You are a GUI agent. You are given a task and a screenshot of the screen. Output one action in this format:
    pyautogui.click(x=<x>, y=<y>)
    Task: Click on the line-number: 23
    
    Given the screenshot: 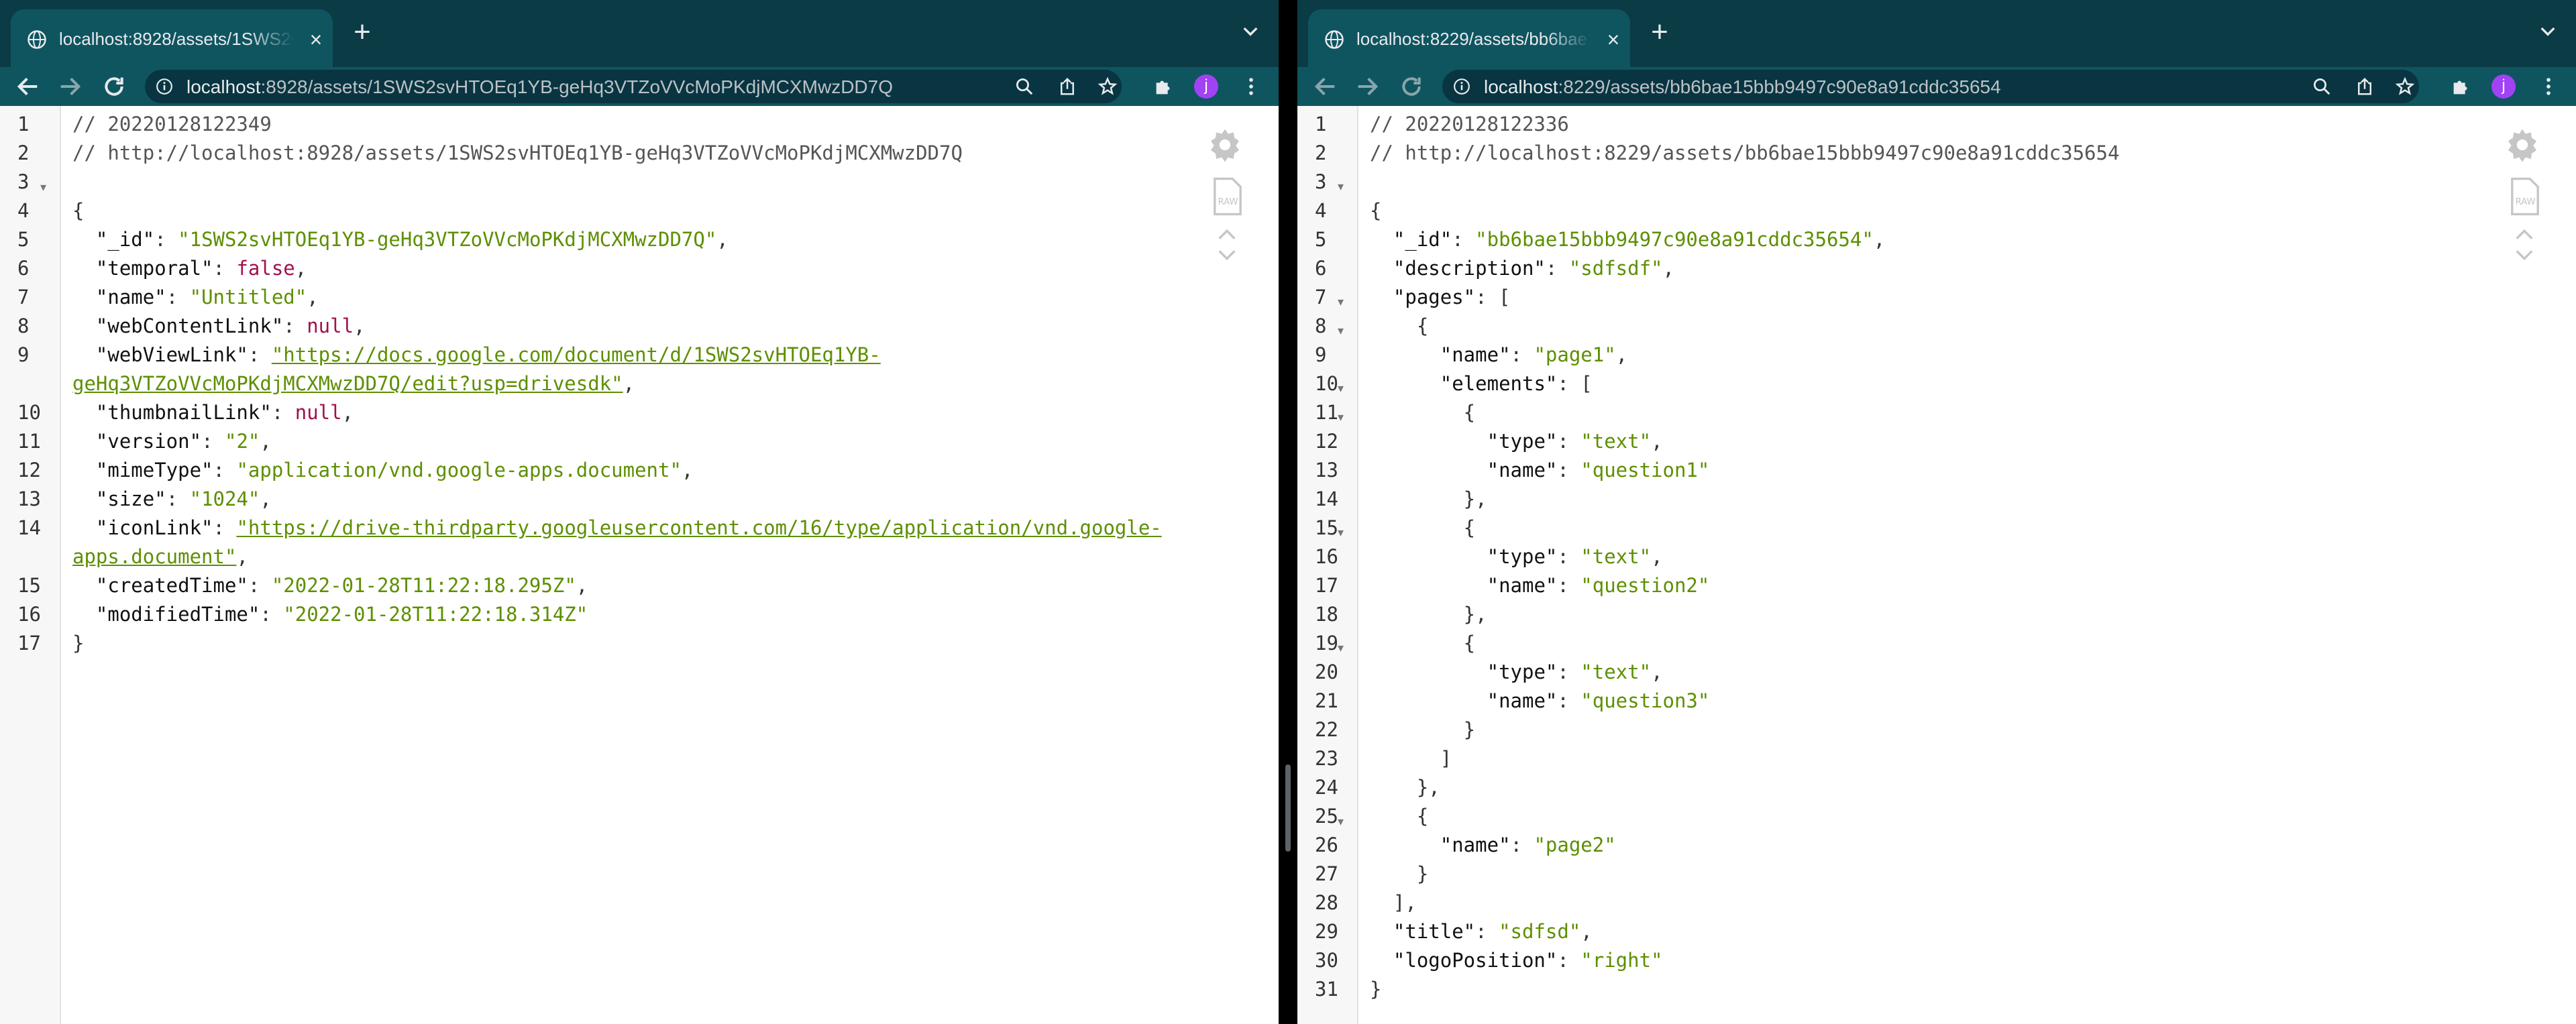 What is the action you would take?
    pyautogui.click(x=1326, y=758)
    